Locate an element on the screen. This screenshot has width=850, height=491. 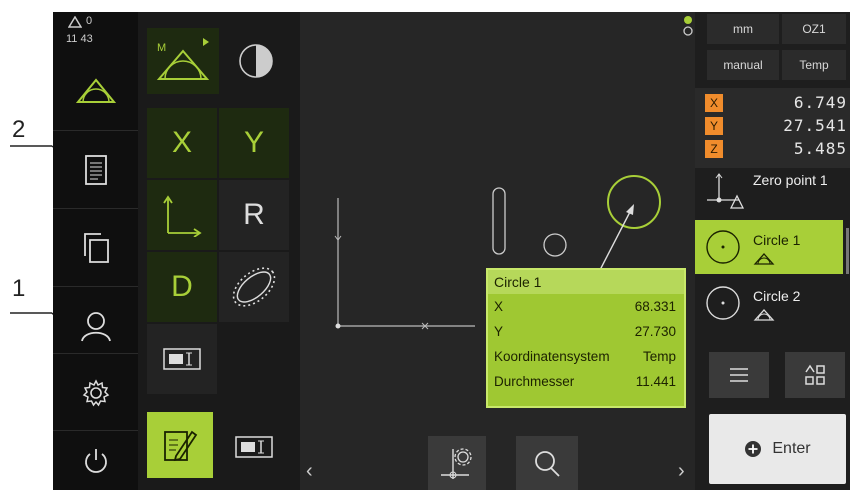
feature-list: Zero point 1 Circle 1 Circle 2 is located at coordinates (772, 250).